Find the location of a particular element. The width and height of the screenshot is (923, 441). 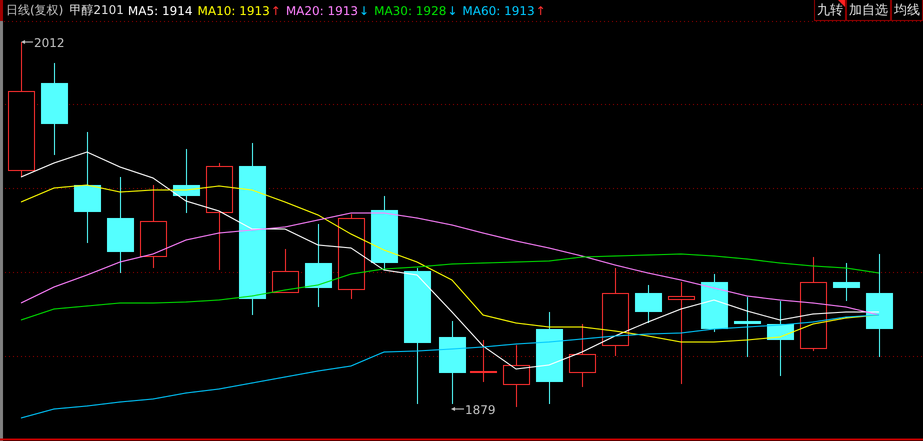

moving-average-value: MA10: 1913↑ is located at coordinates (239, 11).